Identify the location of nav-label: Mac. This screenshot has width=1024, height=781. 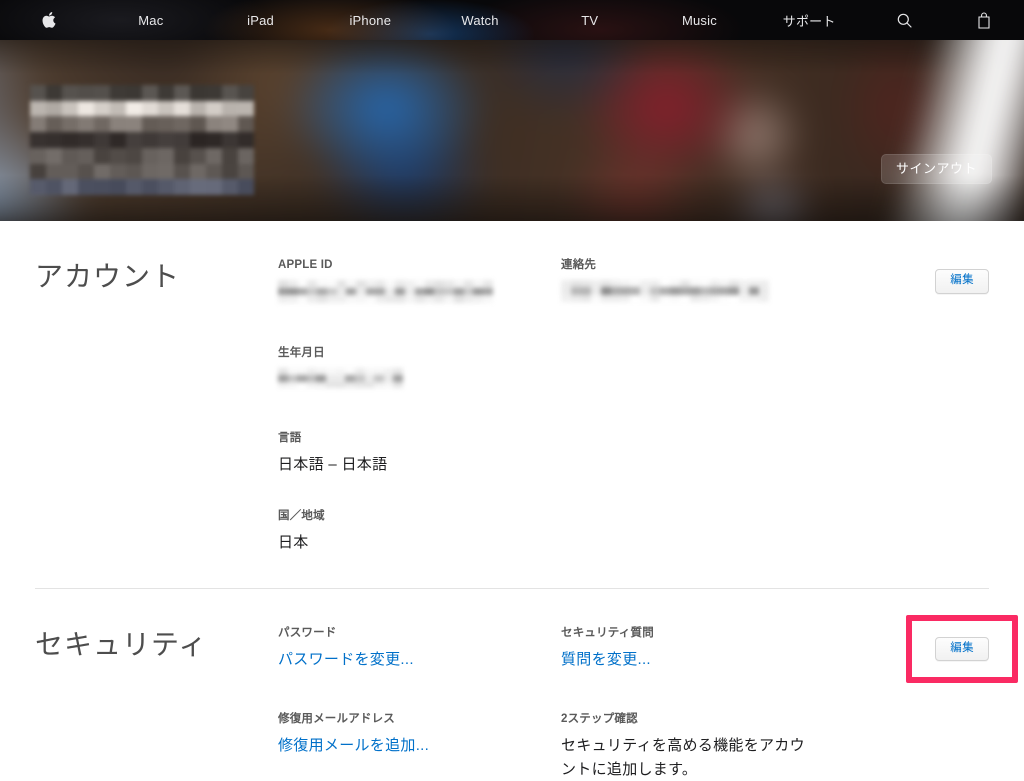
(151, 20).